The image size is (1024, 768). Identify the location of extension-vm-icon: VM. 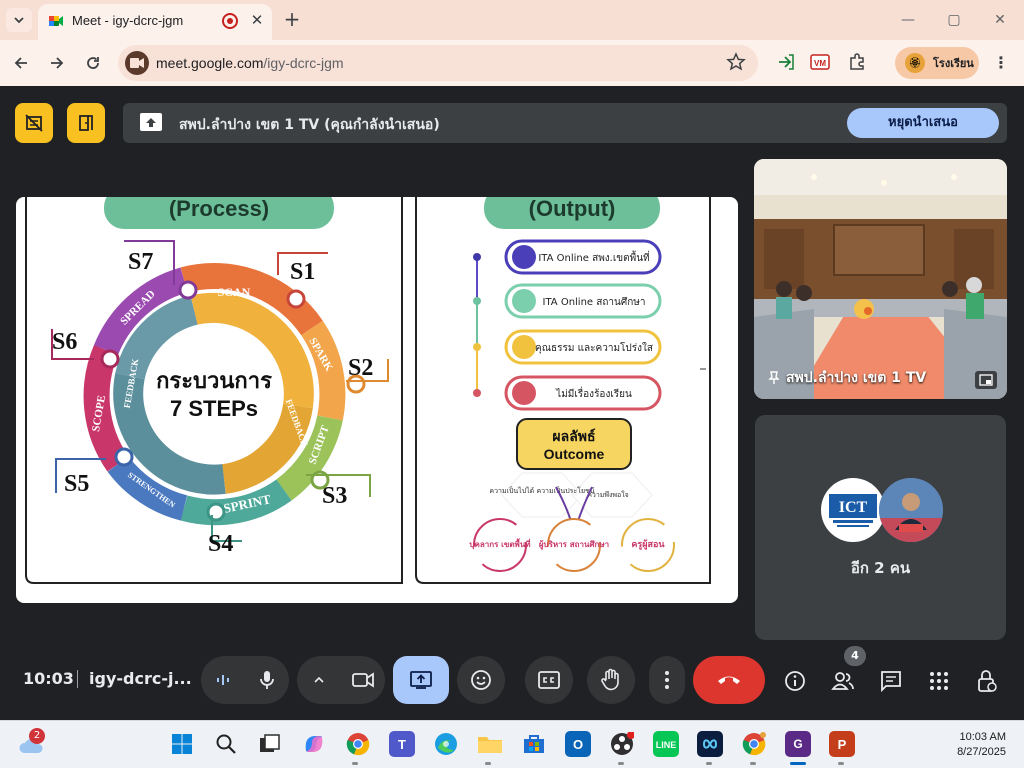
(820, 62).